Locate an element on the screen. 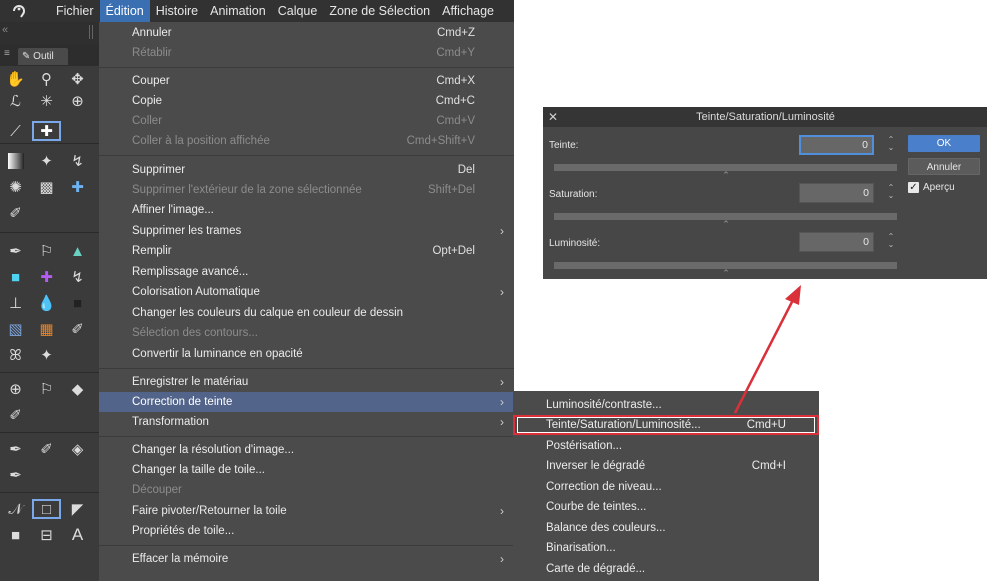 The height and width of the screenshot is (581, 987). zoom-icon: ⚲ is located at coordinates (46, 79).